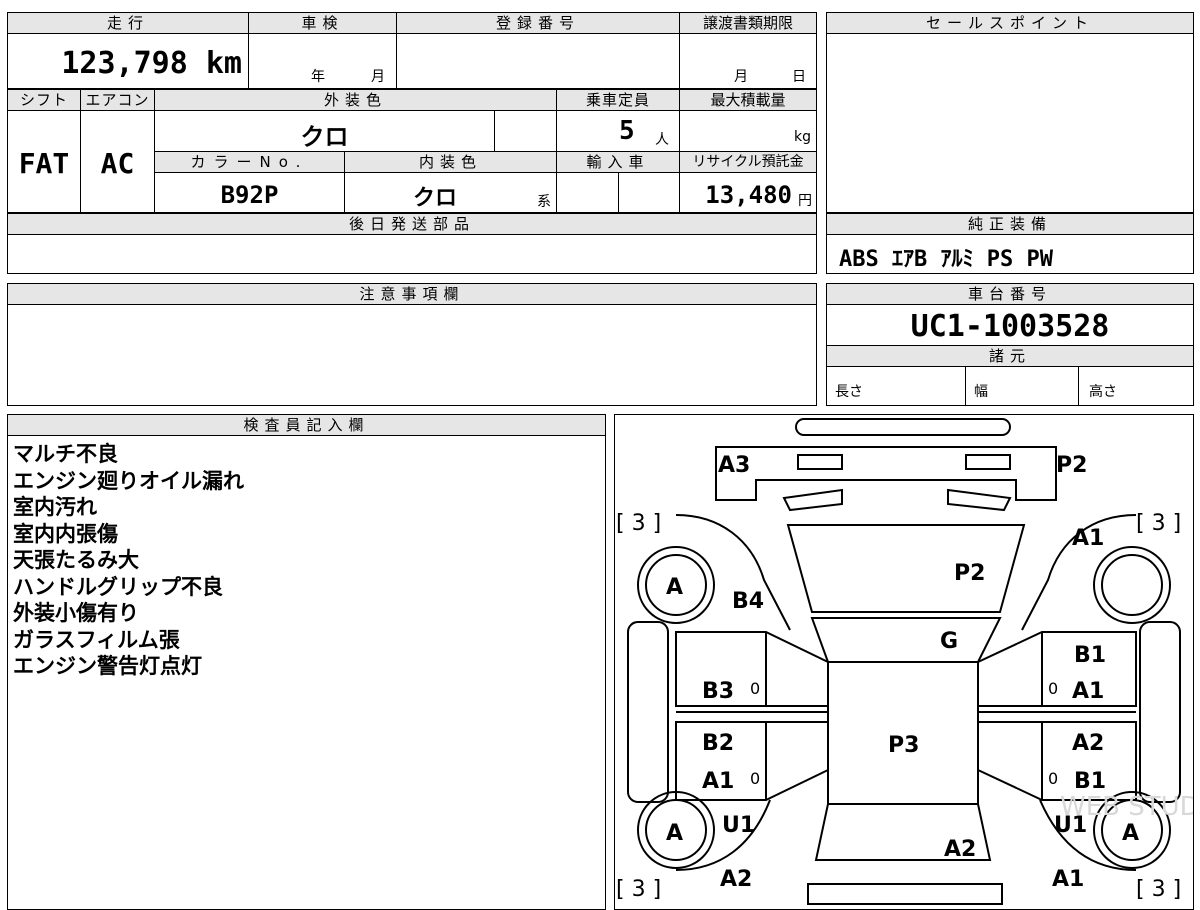 This screenshot has width=1200, height=910. I want to click on exterior-color-extra-cell, so click(525, 131).